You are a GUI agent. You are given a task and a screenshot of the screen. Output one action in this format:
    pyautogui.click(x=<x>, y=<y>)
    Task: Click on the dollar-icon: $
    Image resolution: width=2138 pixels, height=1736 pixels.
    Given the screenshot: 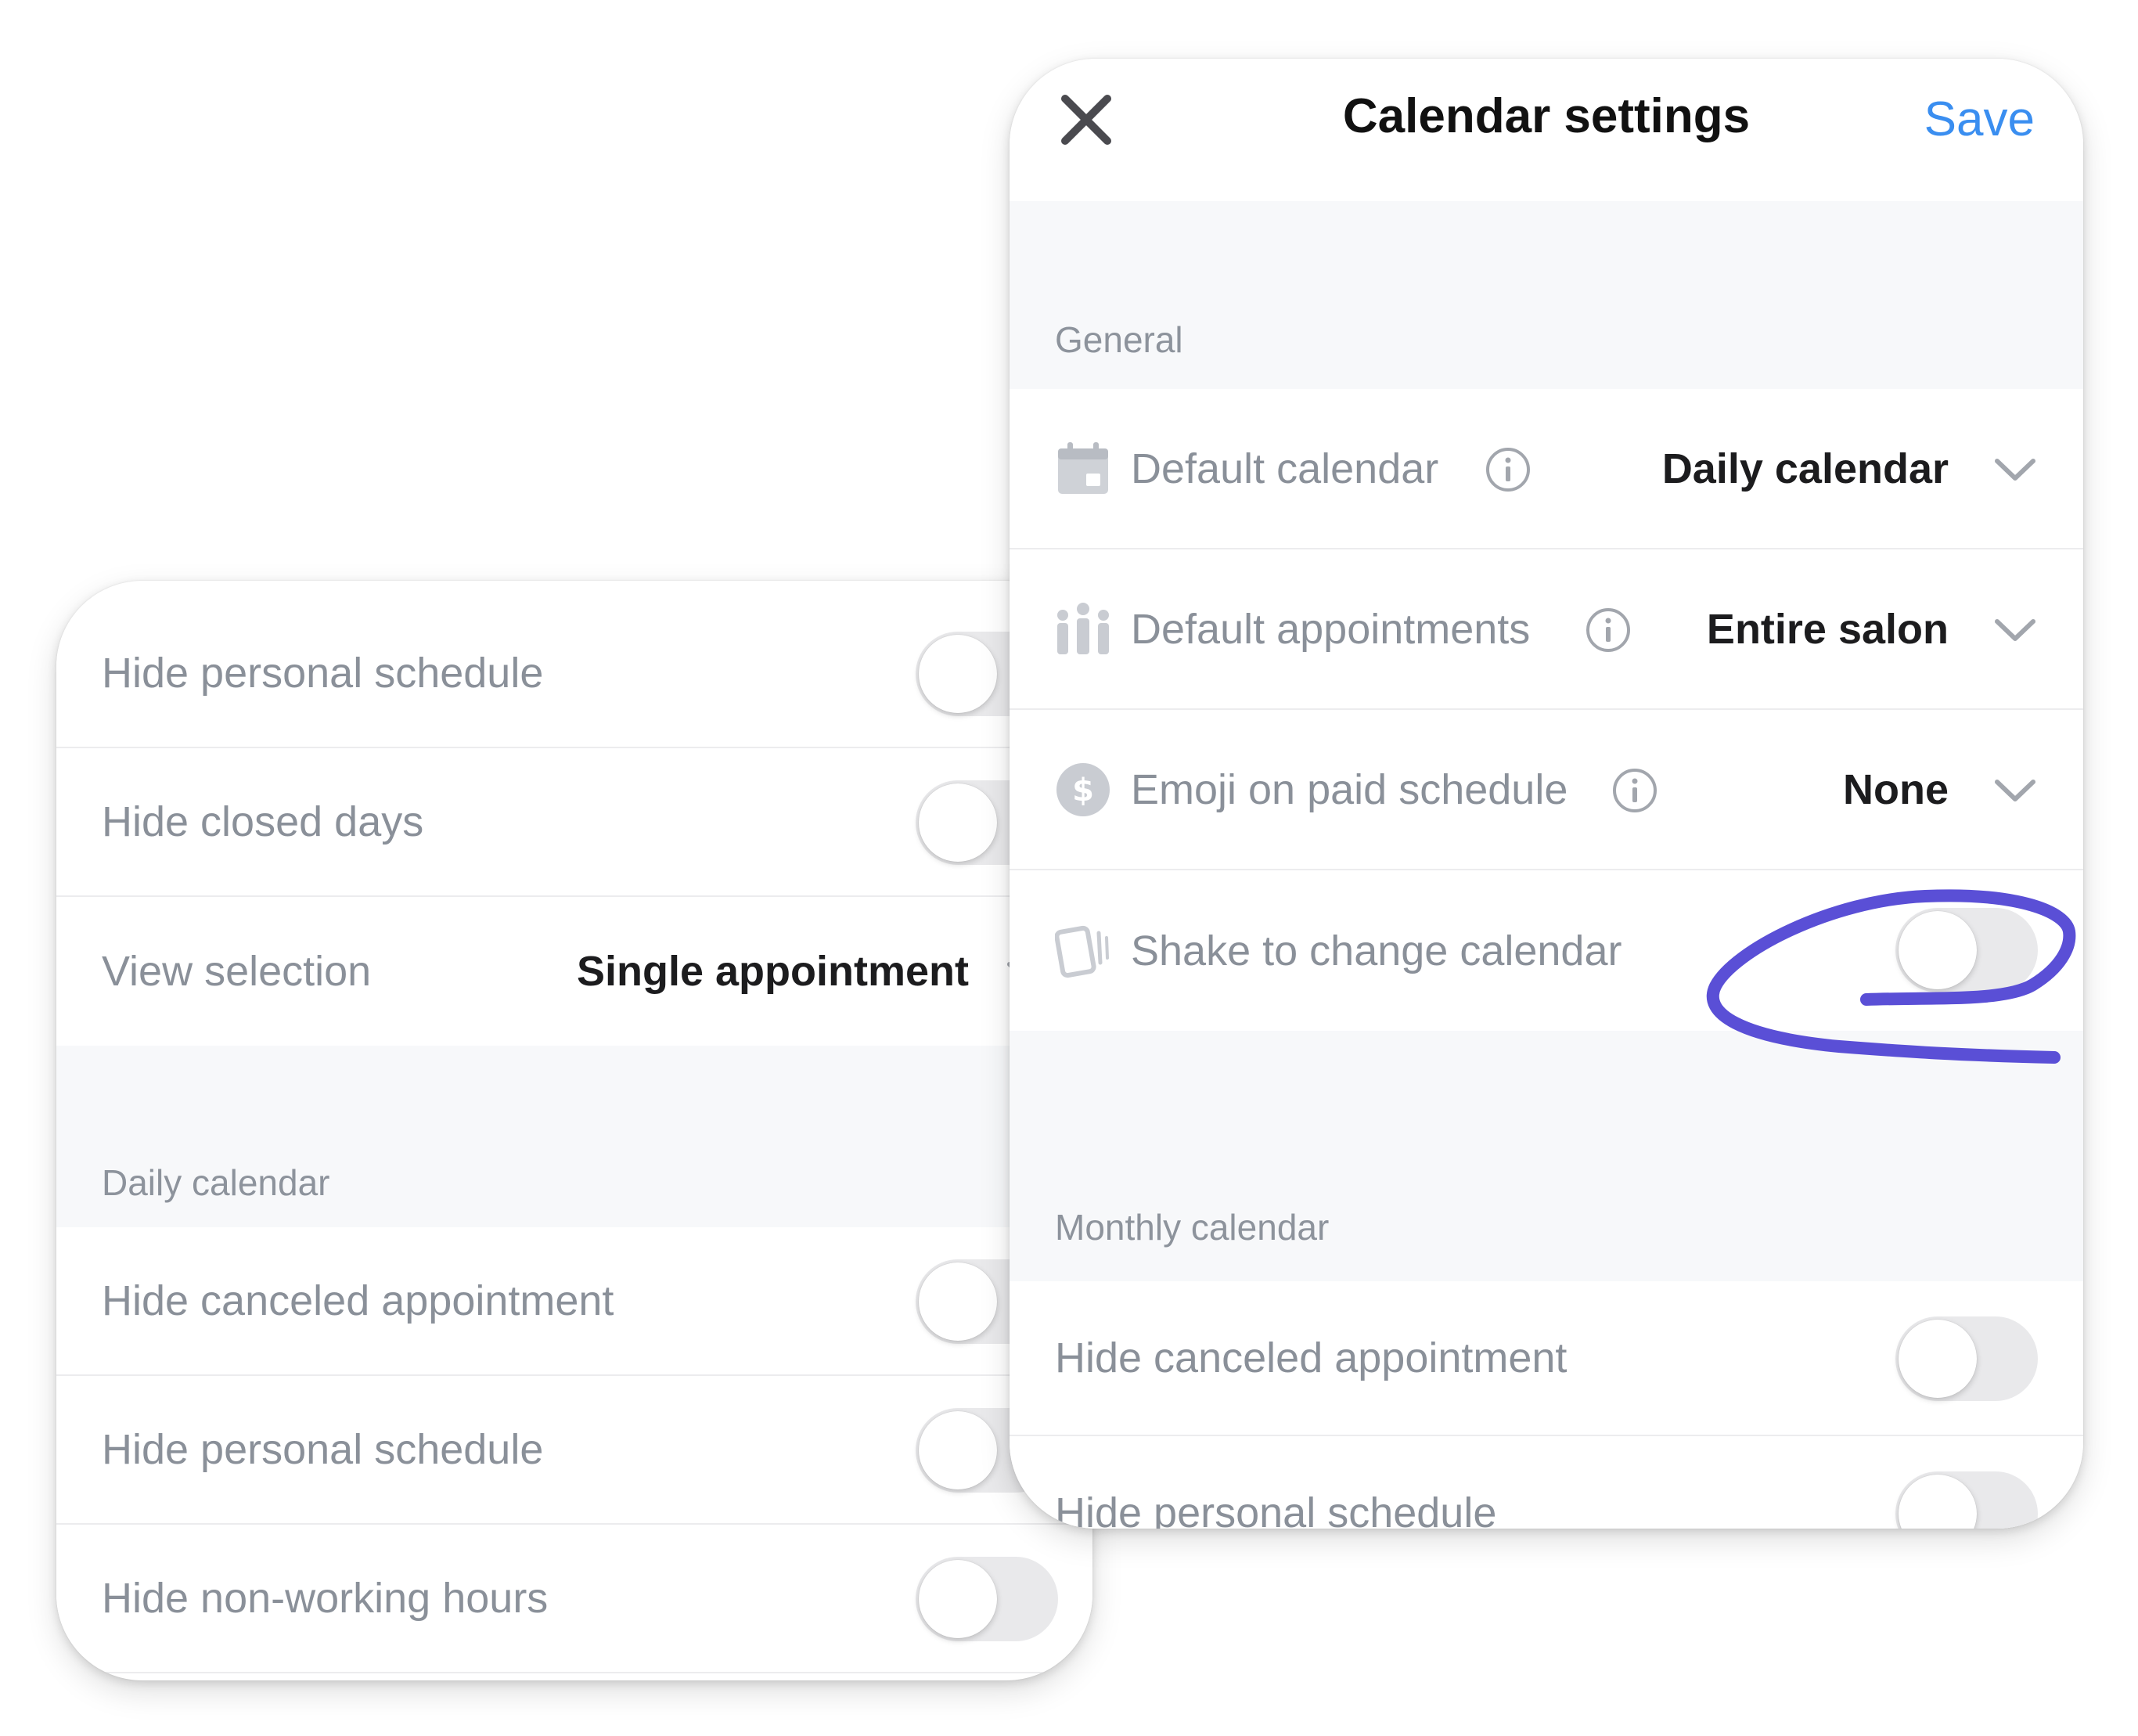 What is the action you would take?
    pyautogui.click(x=1083, y=789)
    